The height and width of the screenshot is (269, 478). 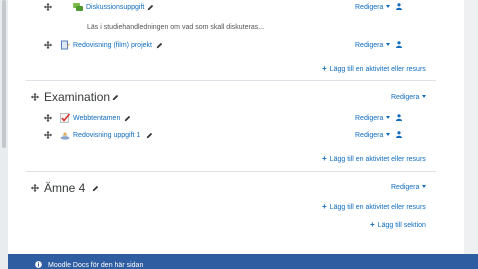 I want to click on quiz-icon, so click(x=65, y=118).